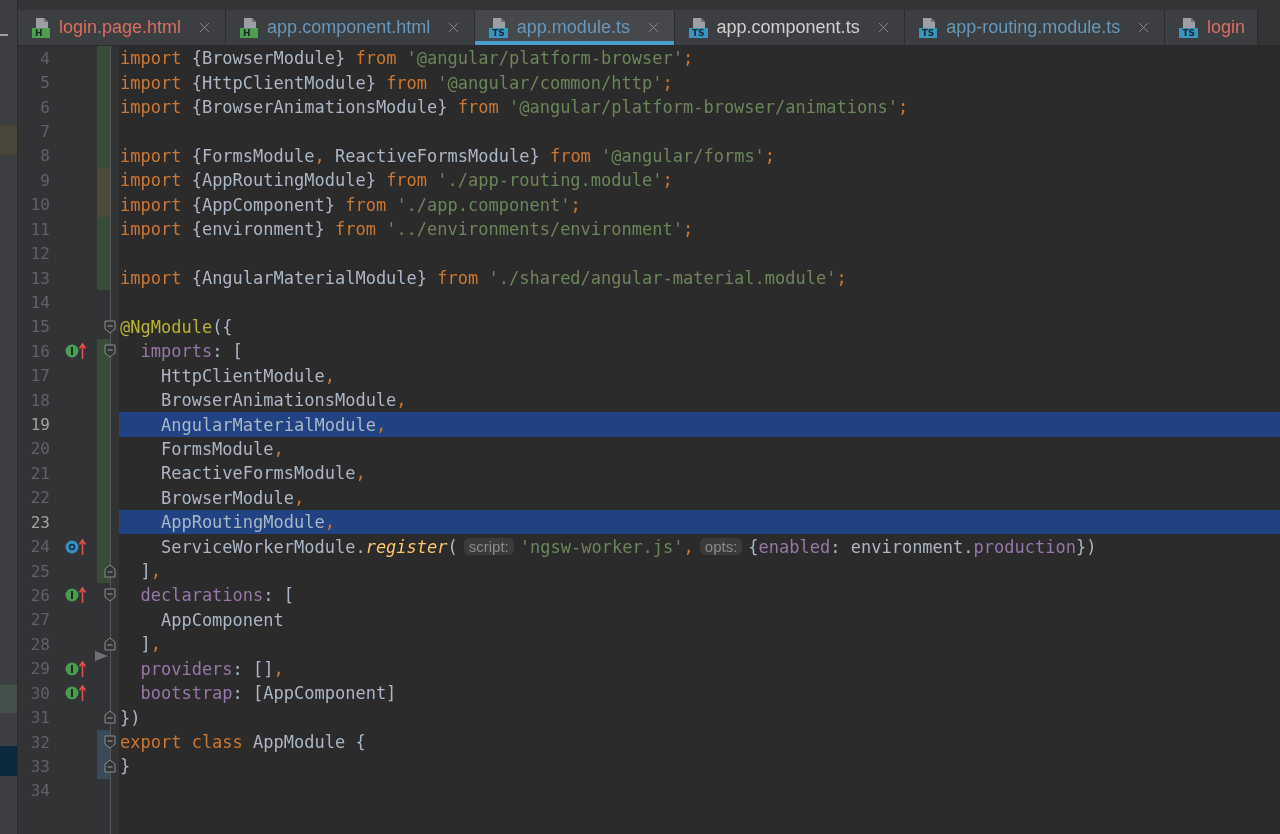 The image size is (1280, 834). What do you see at coordinates (76, 546) in the screenshot?
I see `overrides-icon` at bounding box center [76, 546].